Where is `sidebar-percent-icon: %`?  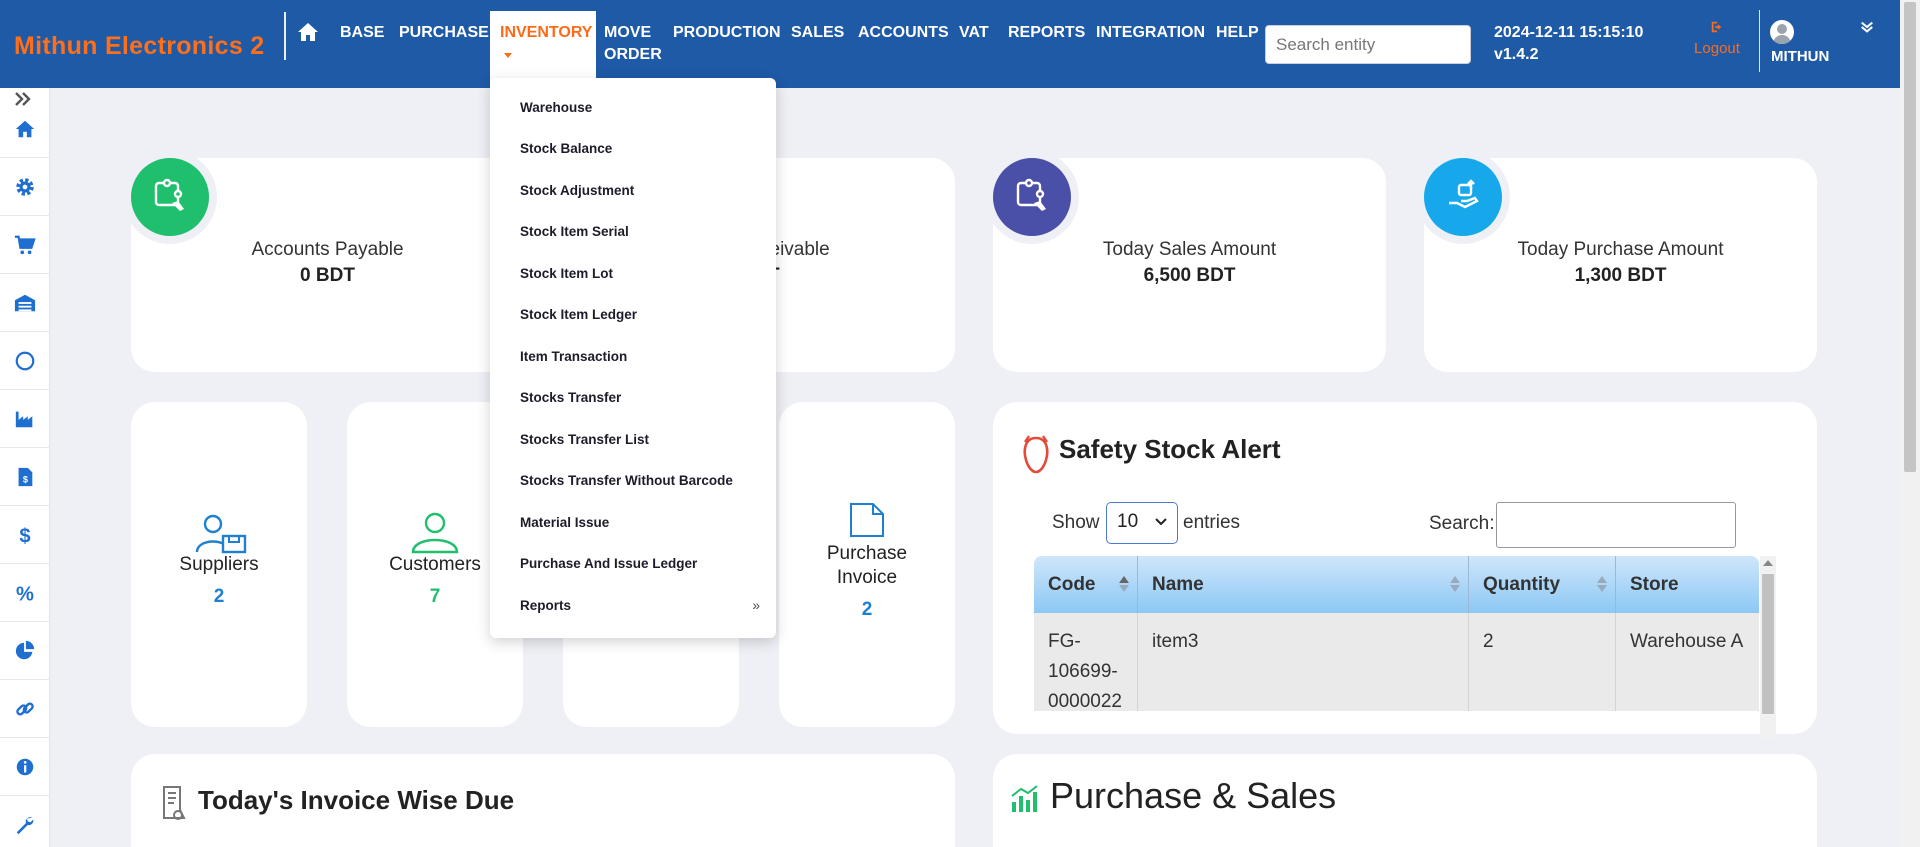
sidebar-percent-icon: % is located at coordinates (25, 593).